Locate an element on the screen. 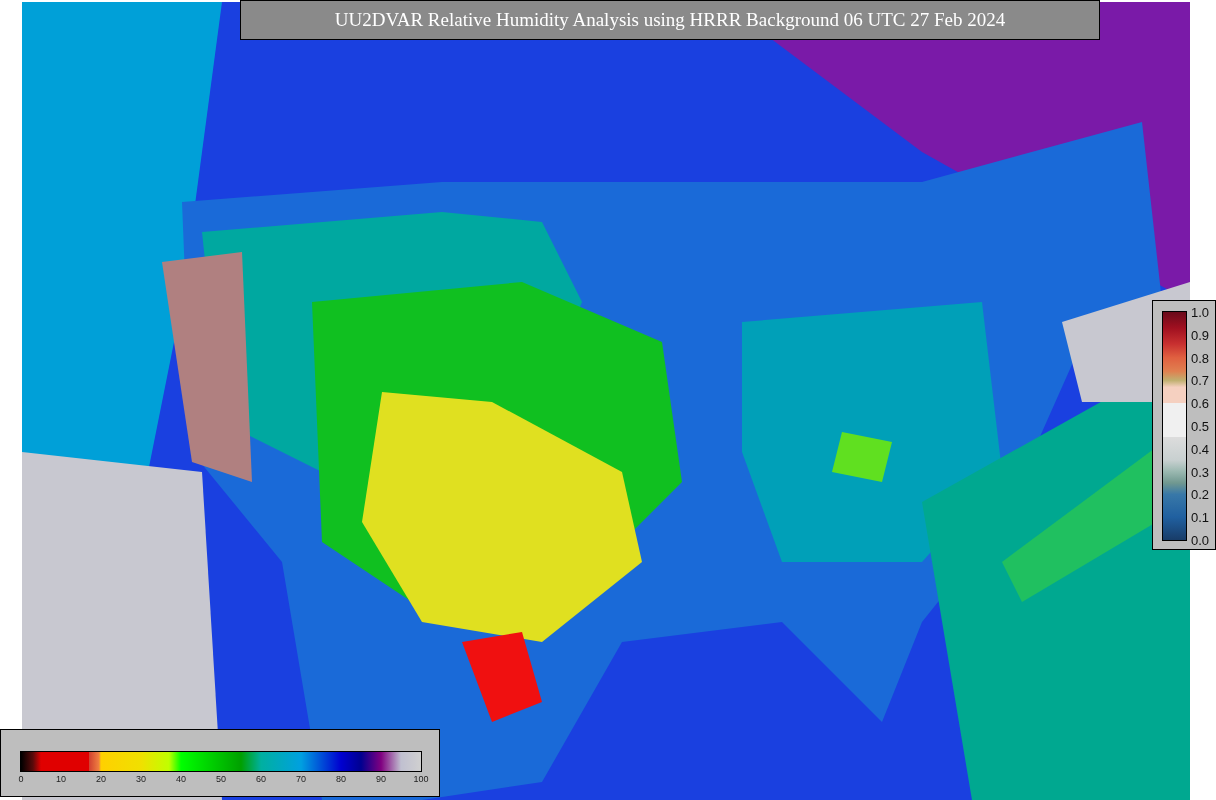 The image size is (1216, 800). tick-label: 10 is located at coordinates (61, 779).